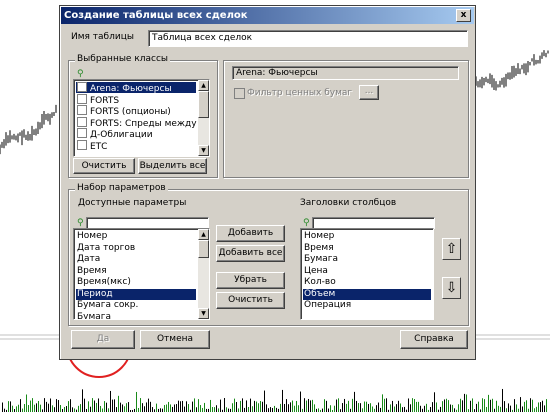 The image size is (550, 416). What do you see at coordinates (250, 300) in the screenshot?
I see `params-clear-button: Очистить` at bounding box center [250, 300].